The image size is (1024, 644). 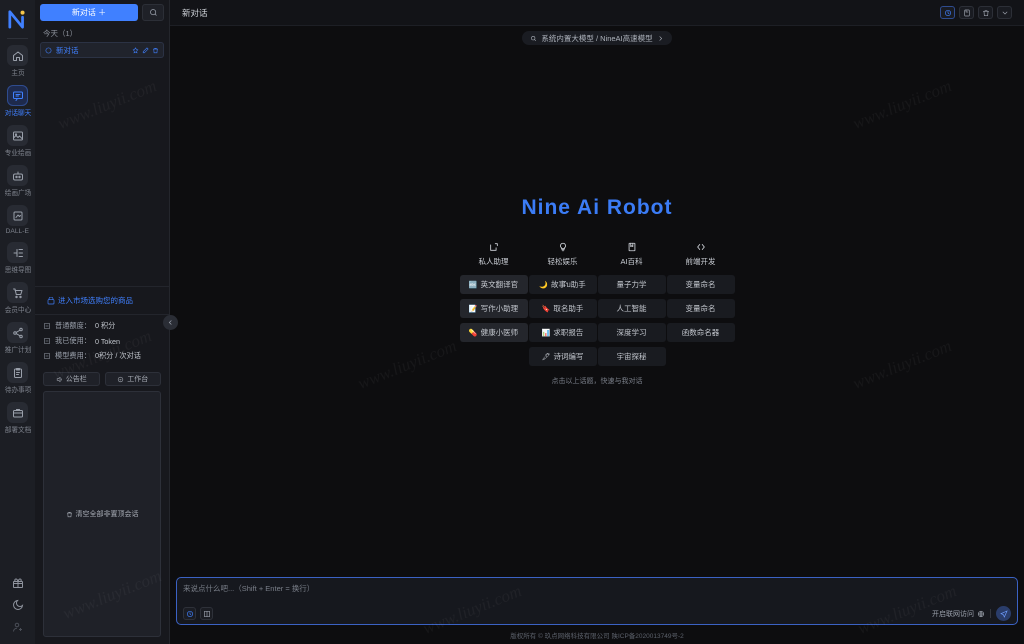 What do you see at coordinates (105, 325) in the screenshot?
I see `stat-value: 0 积分` at bounding box center [105, 325].